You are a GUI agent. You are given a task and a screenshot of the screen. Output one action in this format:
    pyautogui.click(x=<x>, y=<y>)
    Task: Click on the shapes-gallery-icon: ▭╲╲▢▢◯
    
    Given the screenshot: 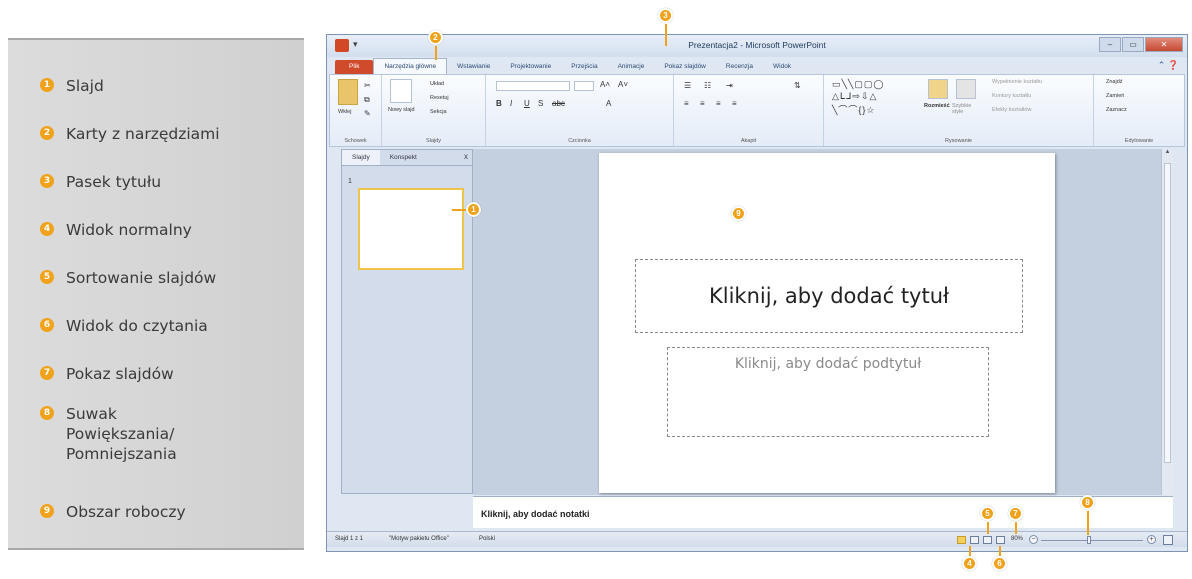 What is the action you would take?
    pyautogui.click(x=858, y=84)
    